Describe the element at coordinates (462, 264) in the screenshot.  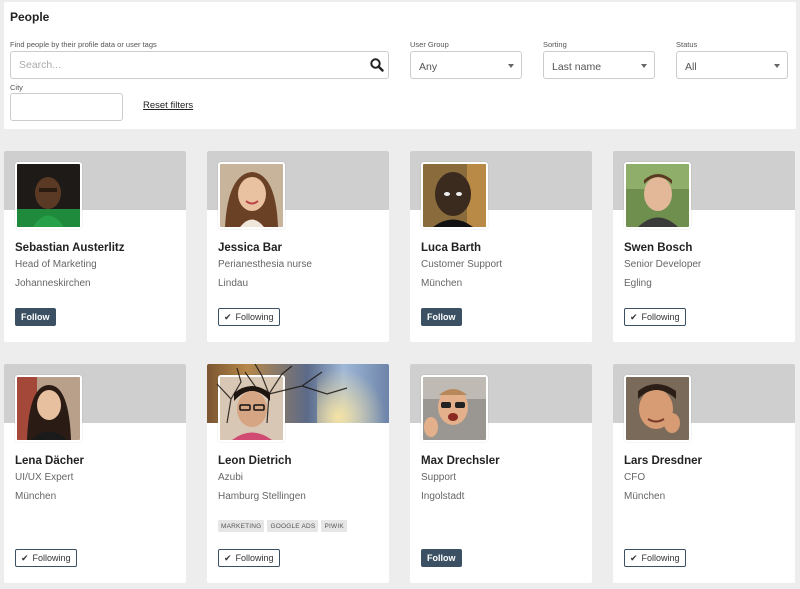
I see `person-role: Customer Support` at that location.